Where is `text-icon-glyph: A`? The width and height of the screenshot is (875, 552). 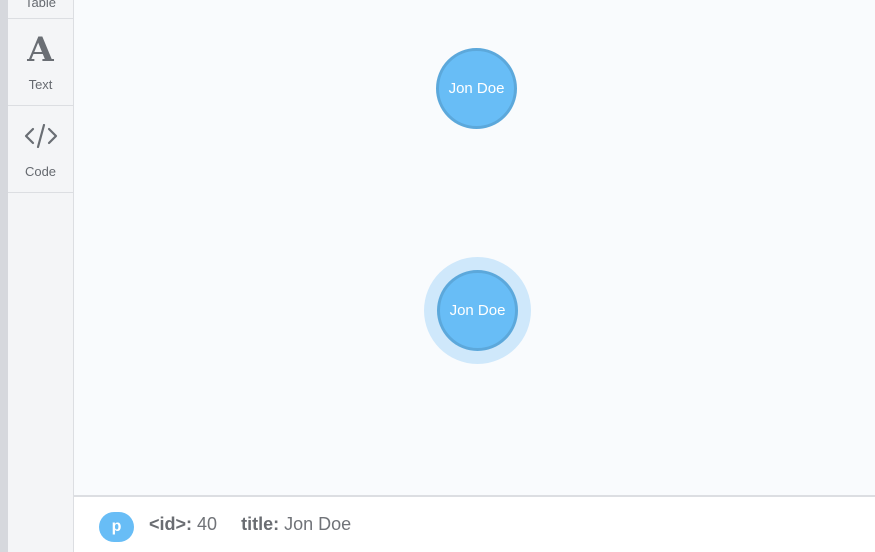 text-icon-glyph: A is located at coordinates (40, 50).